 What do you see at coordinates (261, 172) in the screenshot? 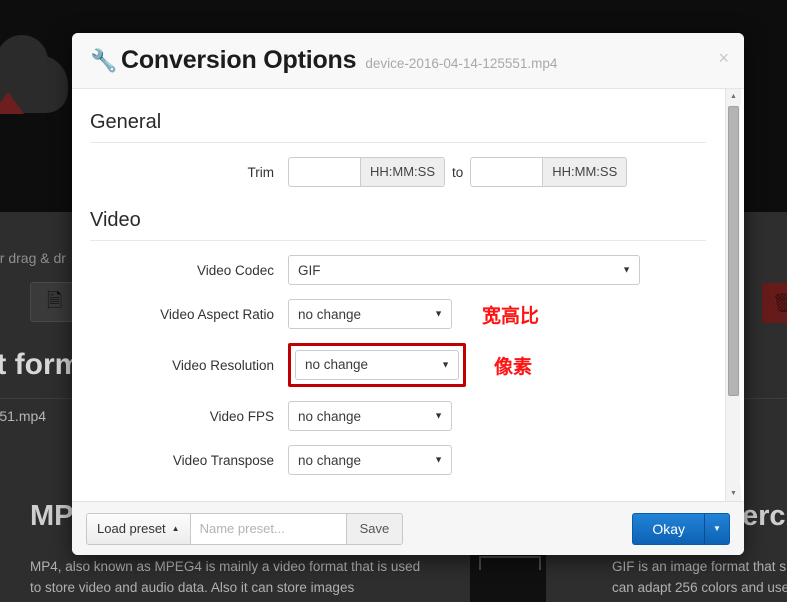
I see `label-trim: Trim` at bounding box center [261, 172].